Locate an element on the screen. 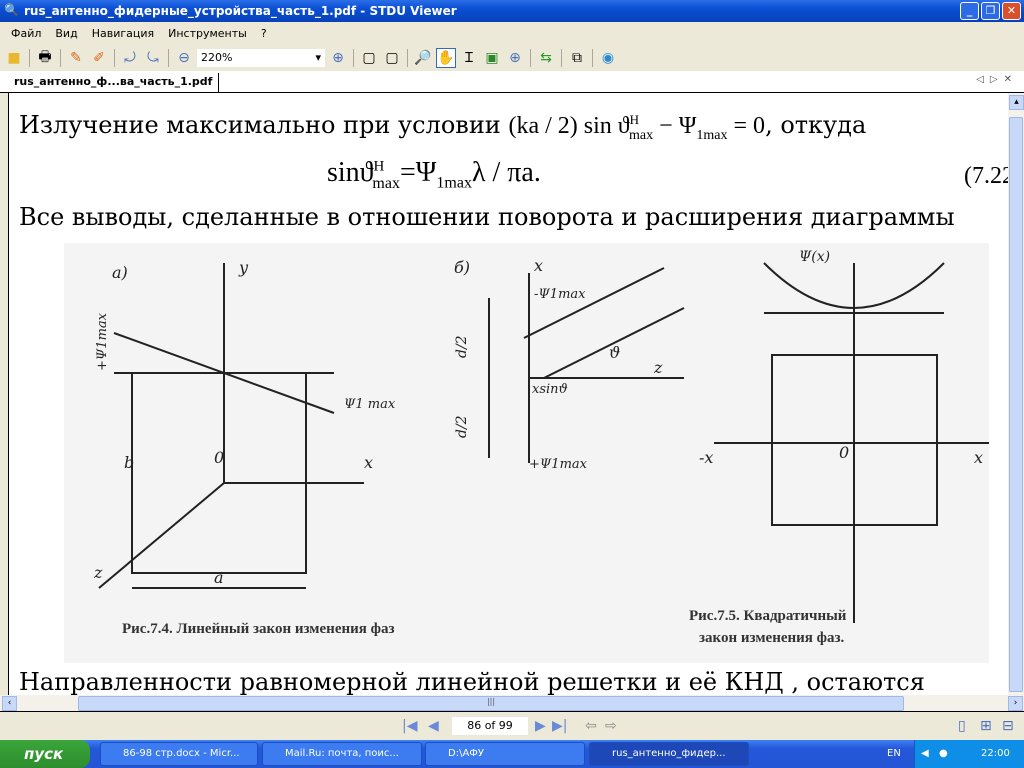 The height and width of the screenshot is (768, 1024). length-label-a: a is located at coordinates (219, 577).